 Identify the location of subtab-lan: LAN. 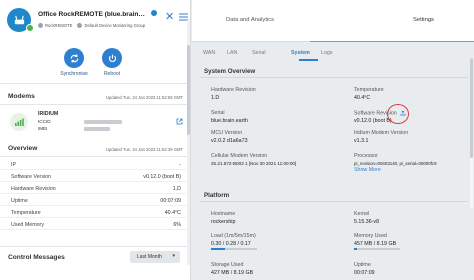
(232, 53).